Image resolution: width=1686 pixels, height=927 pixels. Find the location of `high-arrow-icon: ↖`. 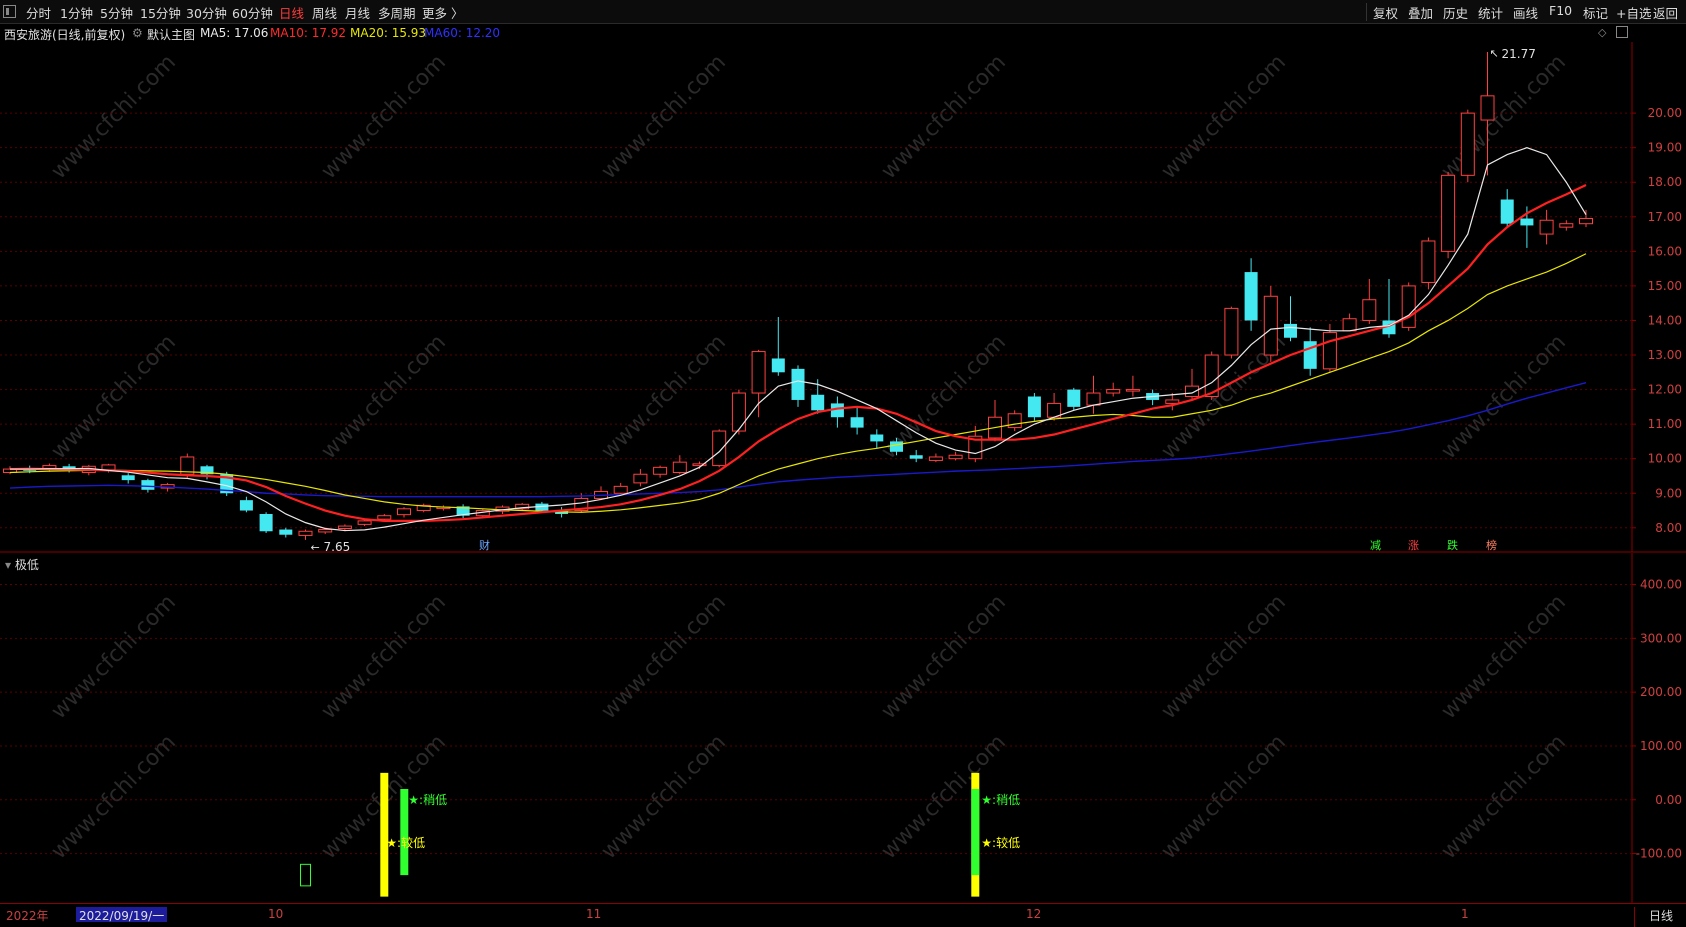

high-arrow-icon: ↖ is located at coordinates (1494, 53).